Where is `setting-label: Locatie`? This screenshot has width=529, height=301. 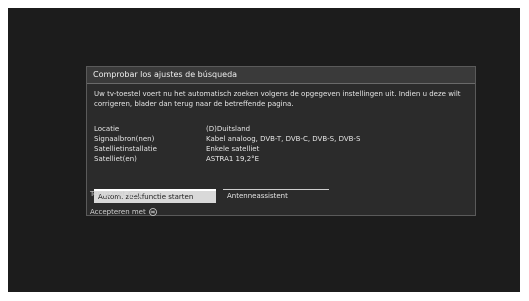 setting-label: Locatie is located at coordinates (107, 129).